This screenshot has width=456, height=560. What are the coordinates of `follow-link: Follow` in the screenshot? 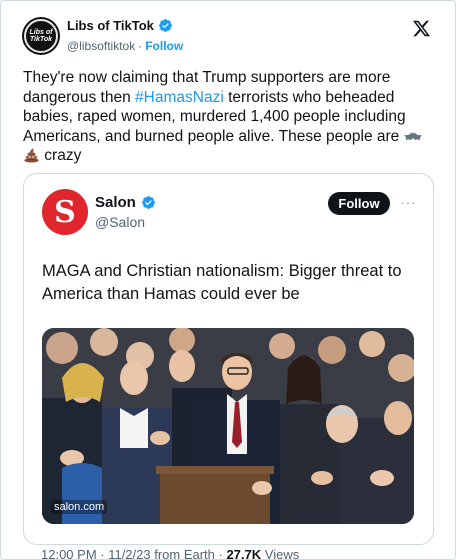 It's located at (164, 46).